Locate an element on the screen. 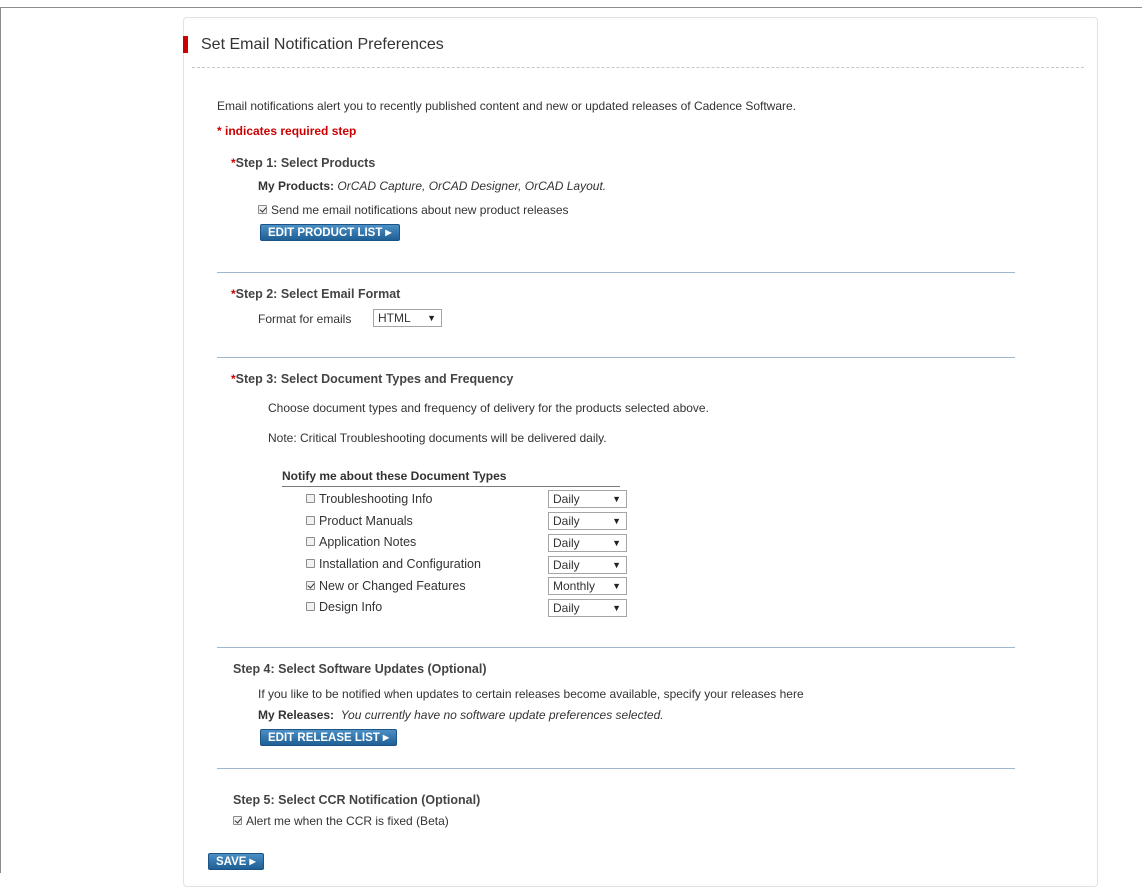 This screenshot has width=1142, height=887. edit-product-list-button: EDIT PRODUCT LIST ▶ is located at coordinates (330, 232).